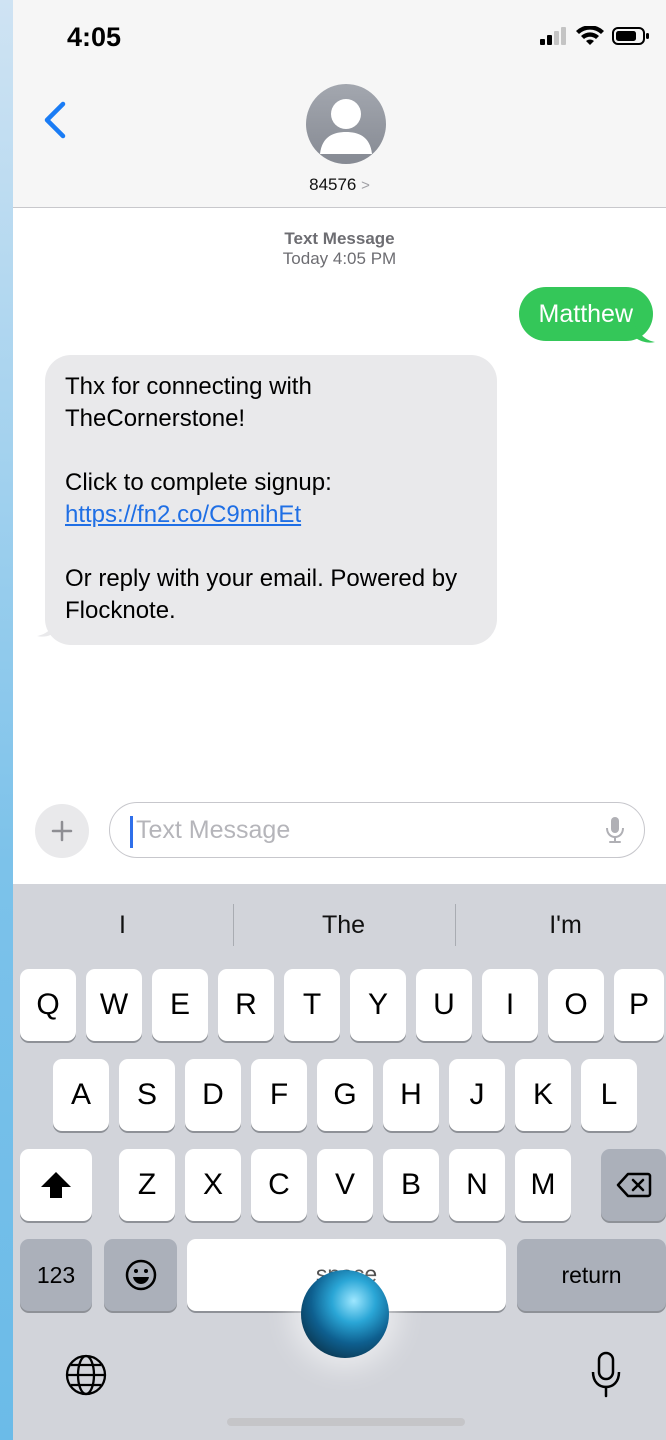 The height and width of the screenshot is (1440, 666). I want to click on key-p: P, so click(639, 1005).